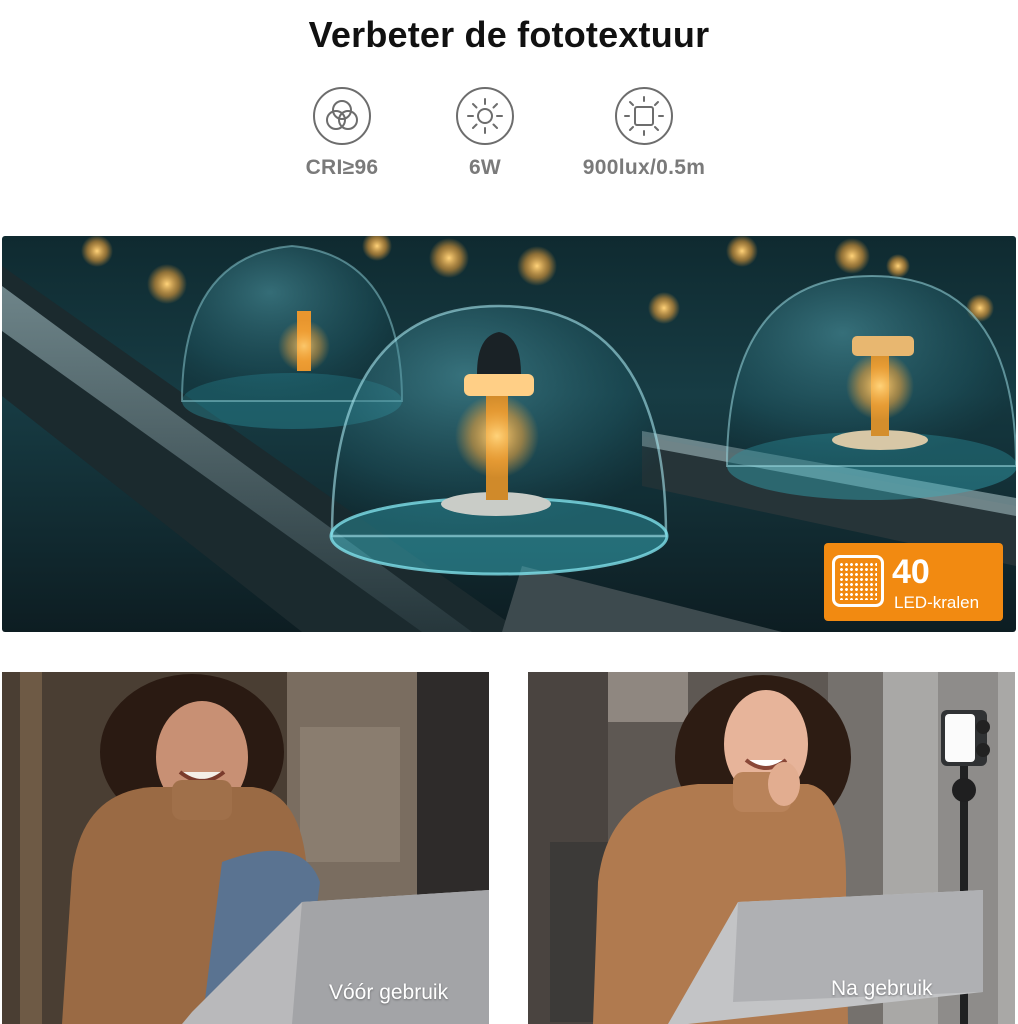 The image size is (1018, 1024). What do you see at coordinates (644, 167) in the screenshot?
I see `spec-lux-label: 900lux/0.5m` at bounding box center [644, 167].